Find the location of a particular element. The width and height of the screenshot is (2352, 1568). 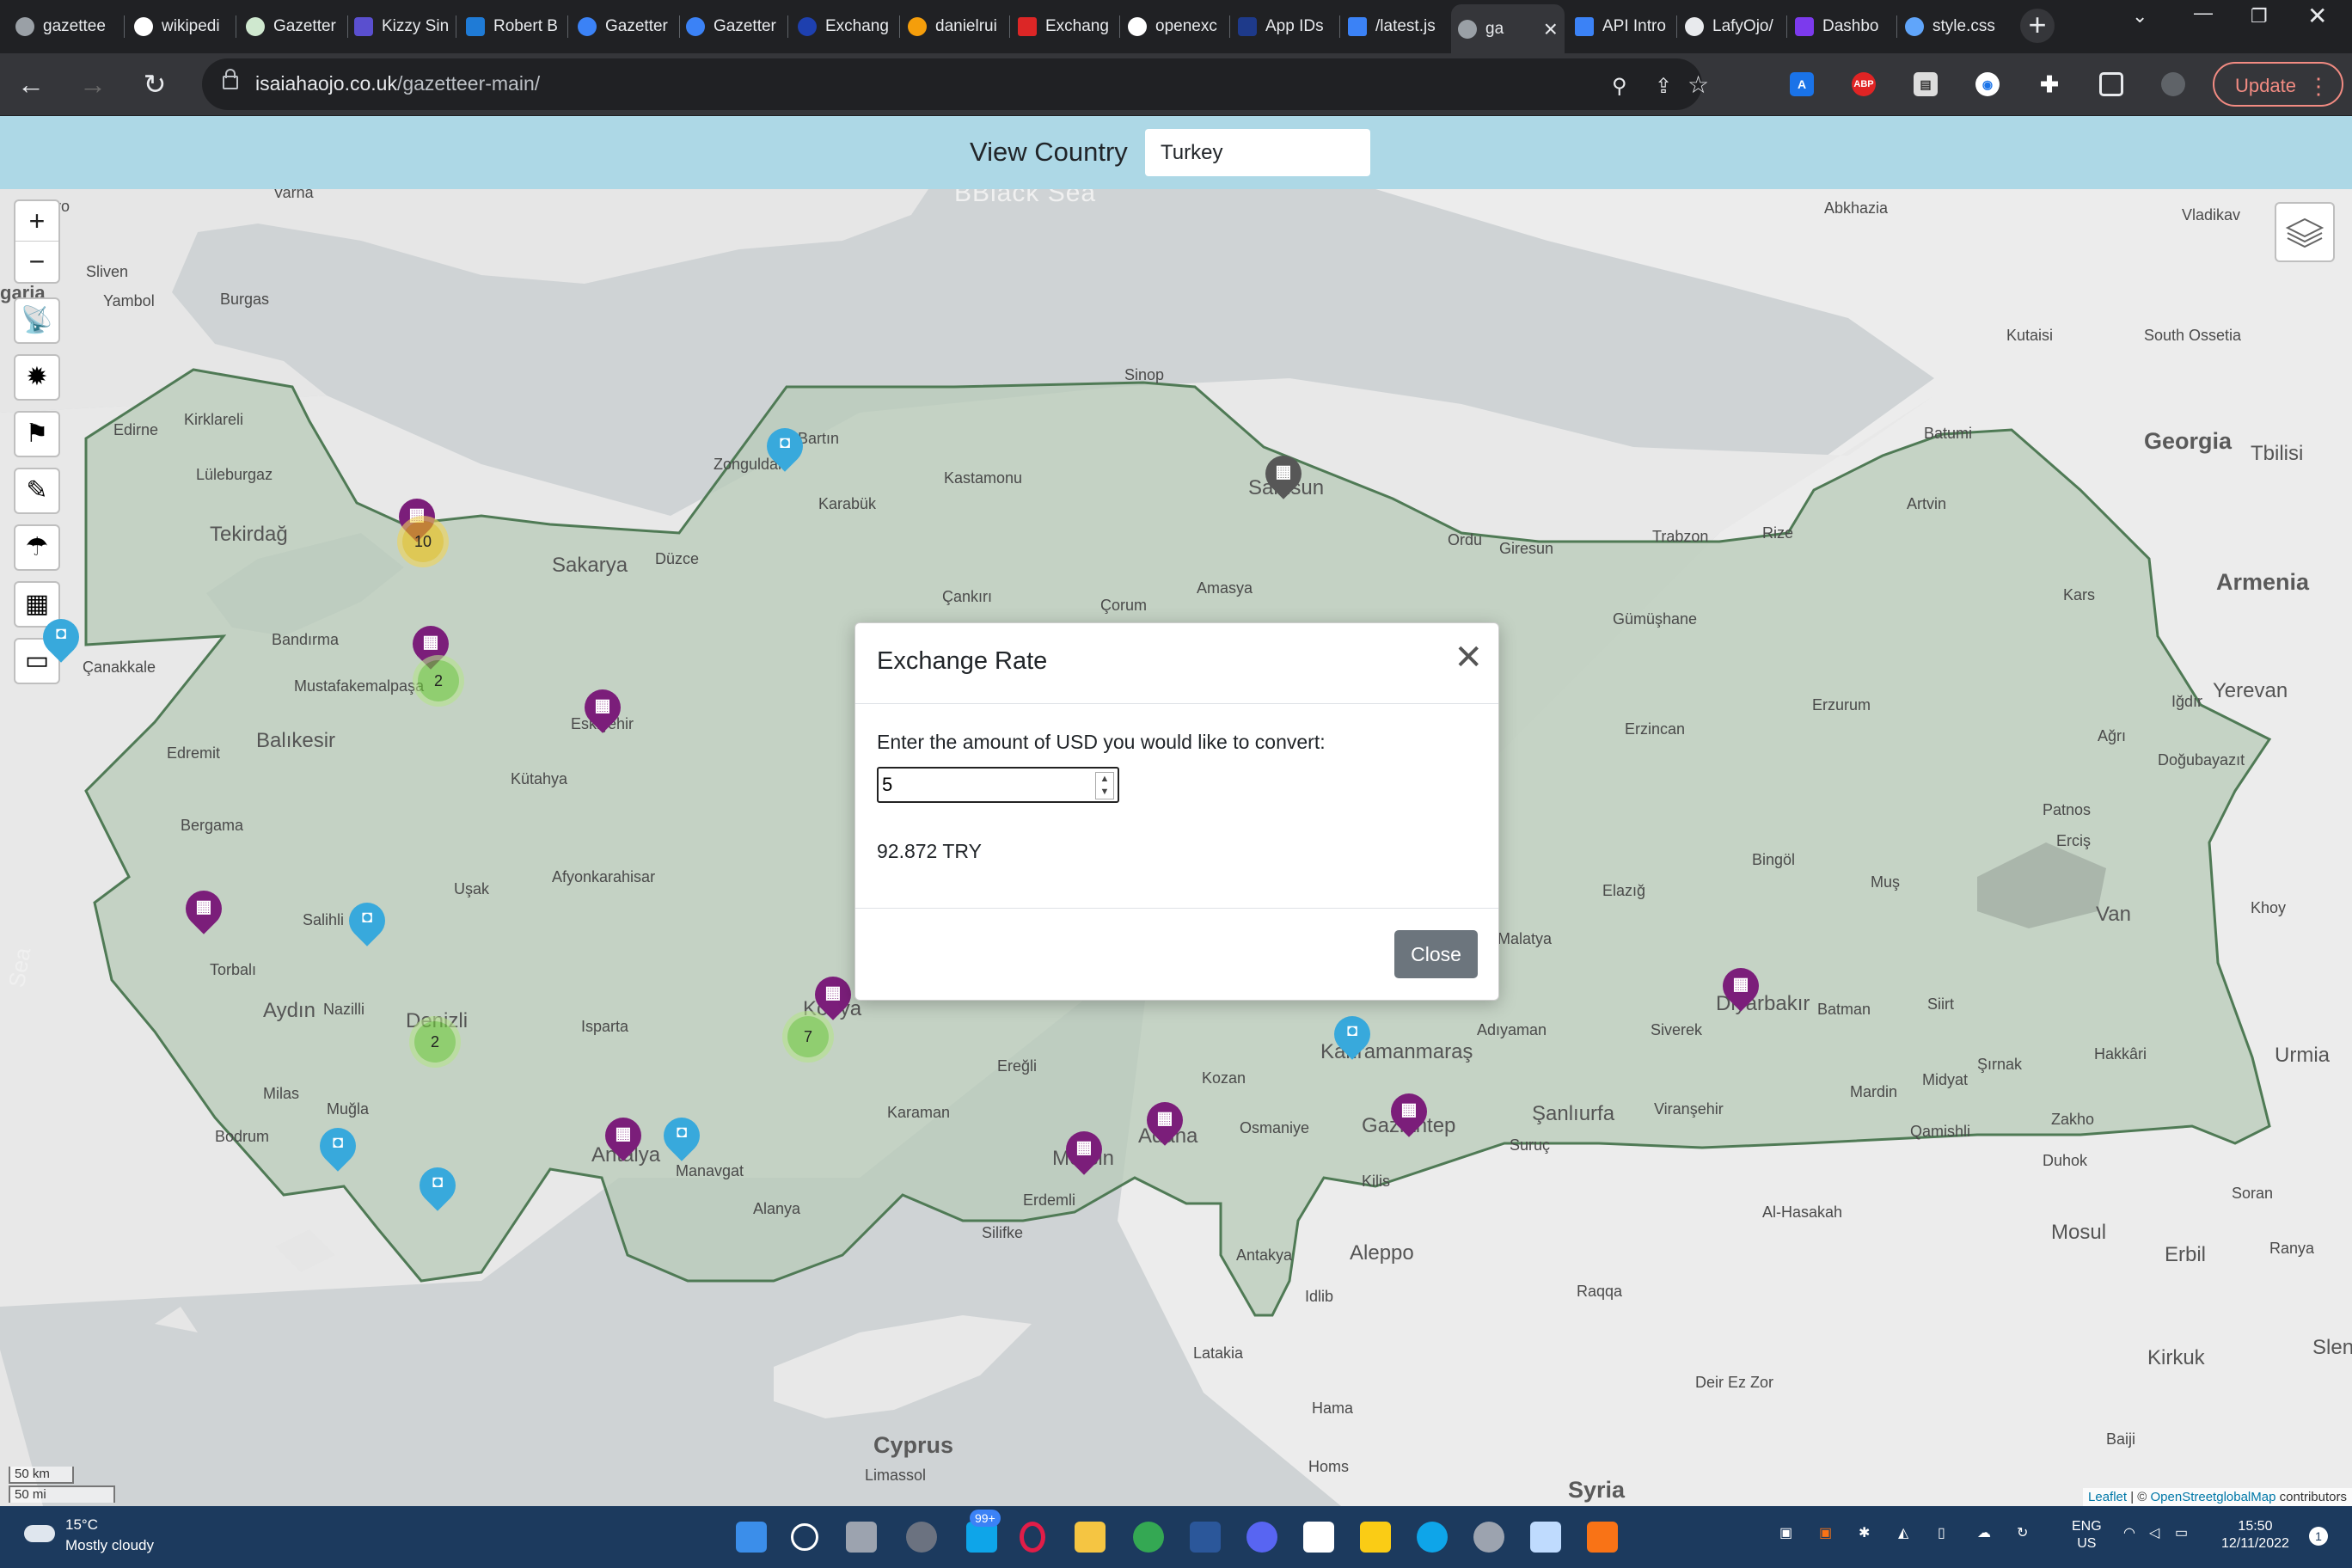

update-button: Update ⋮ is located at coordinates (2278, 84).